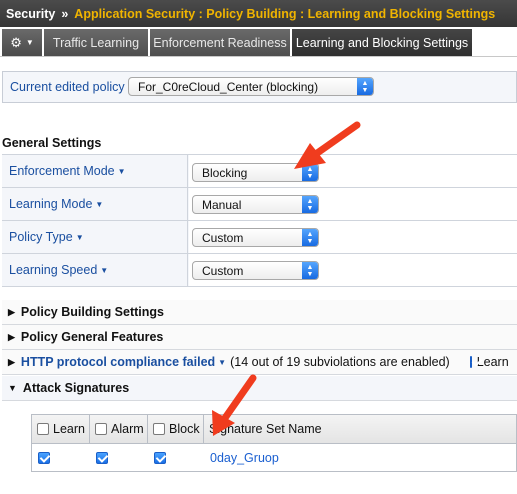  I want to click on section-attack-signatures: ▼ Attack Signatures, so click(259, 388).